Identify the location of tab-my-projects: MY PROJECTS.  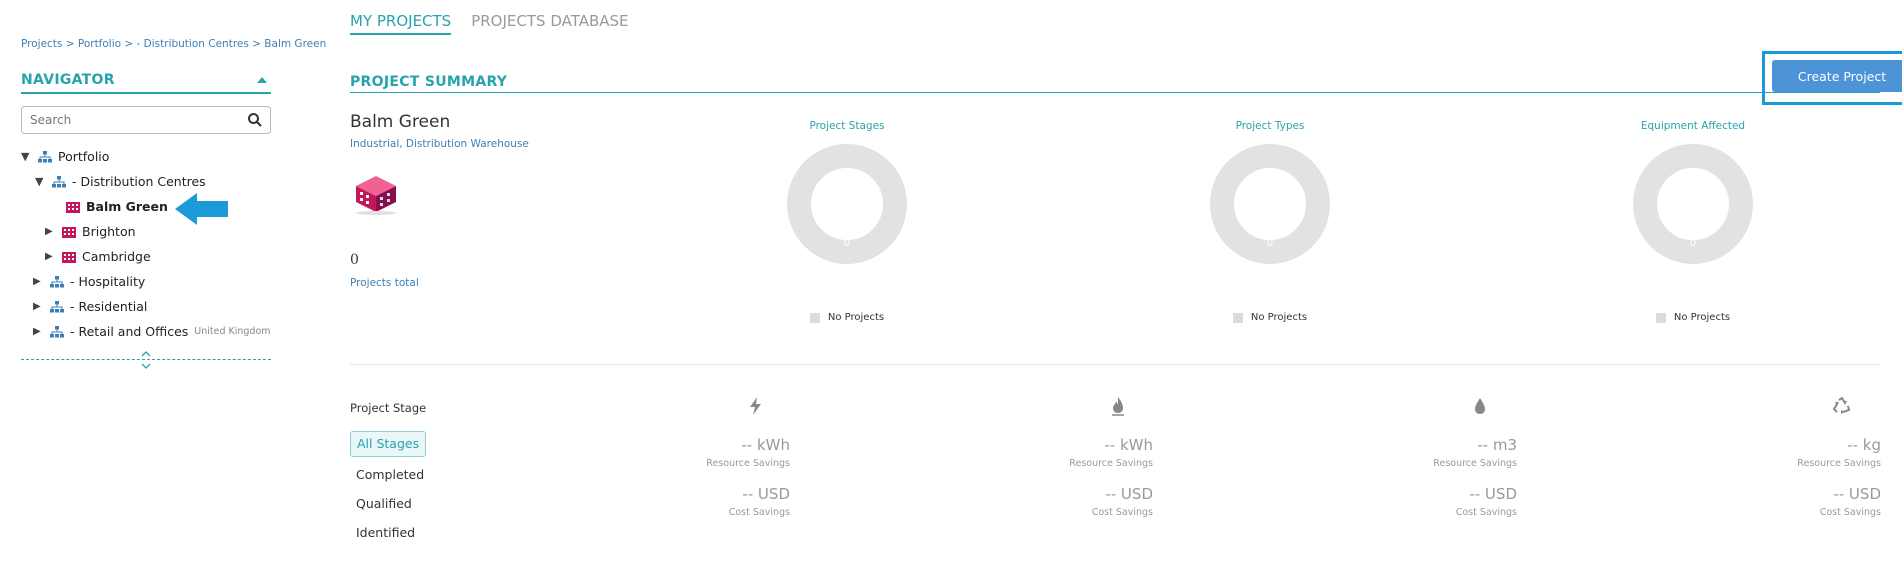
(401, 23).